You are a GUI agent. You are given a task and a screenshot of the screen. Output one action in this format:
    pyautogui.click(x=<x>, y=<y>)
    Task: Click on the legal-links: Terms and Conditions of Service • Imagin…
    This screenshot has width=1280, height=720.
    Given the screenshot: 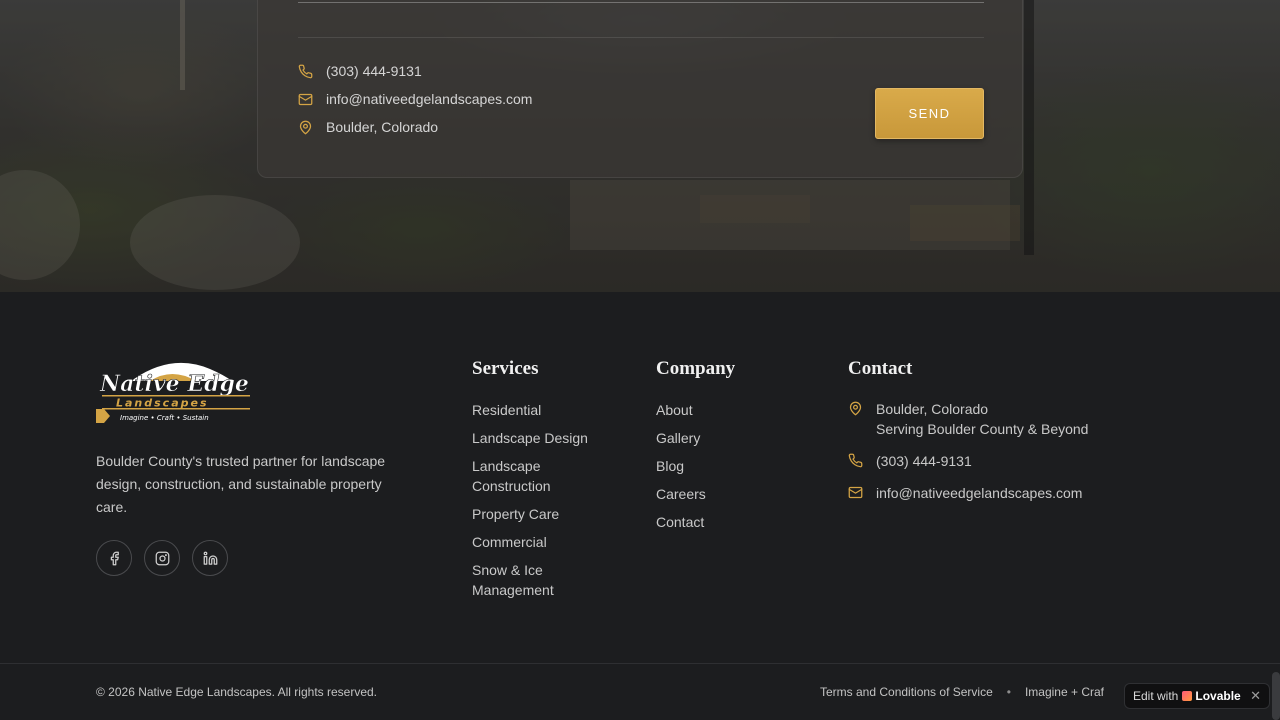 What is the action you would take?
    pyautogui.click(x=962, y=692)
    